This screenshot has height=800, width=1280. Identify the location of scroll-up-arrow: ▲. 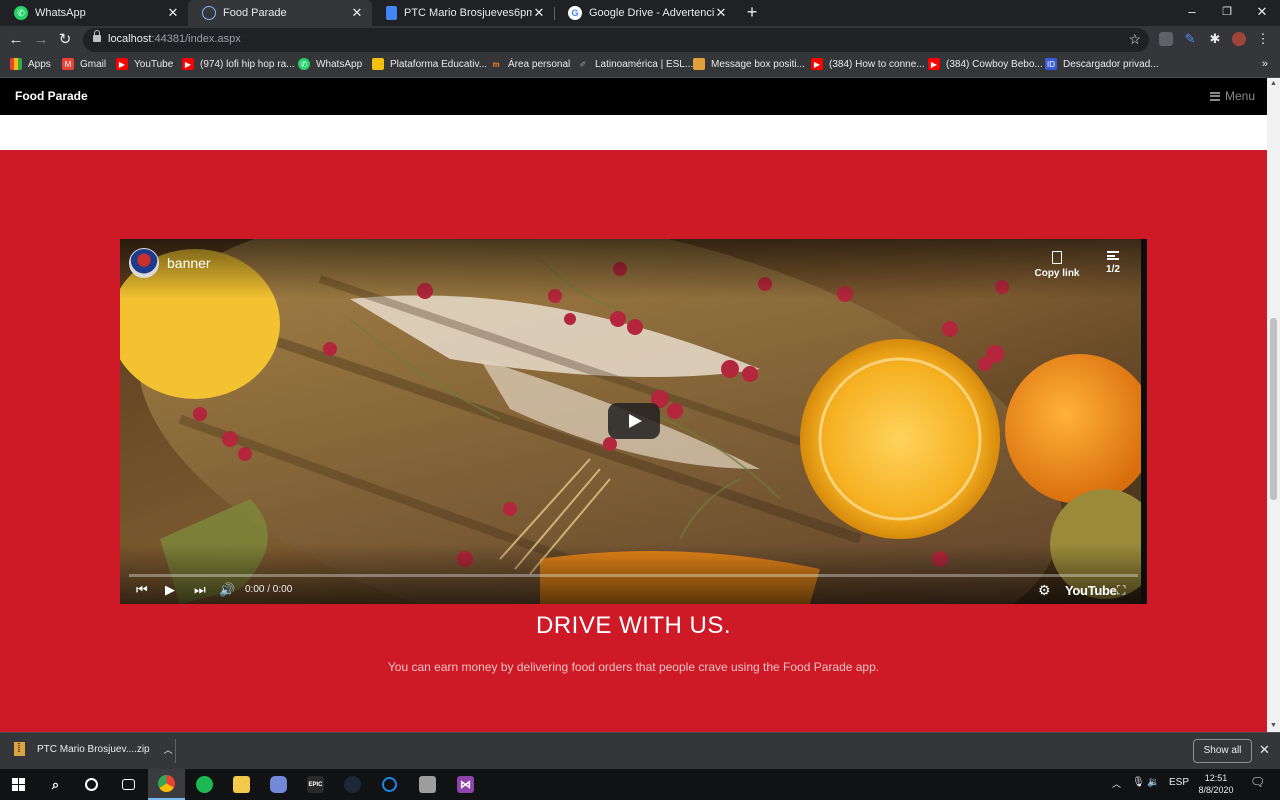
(1273, 84).